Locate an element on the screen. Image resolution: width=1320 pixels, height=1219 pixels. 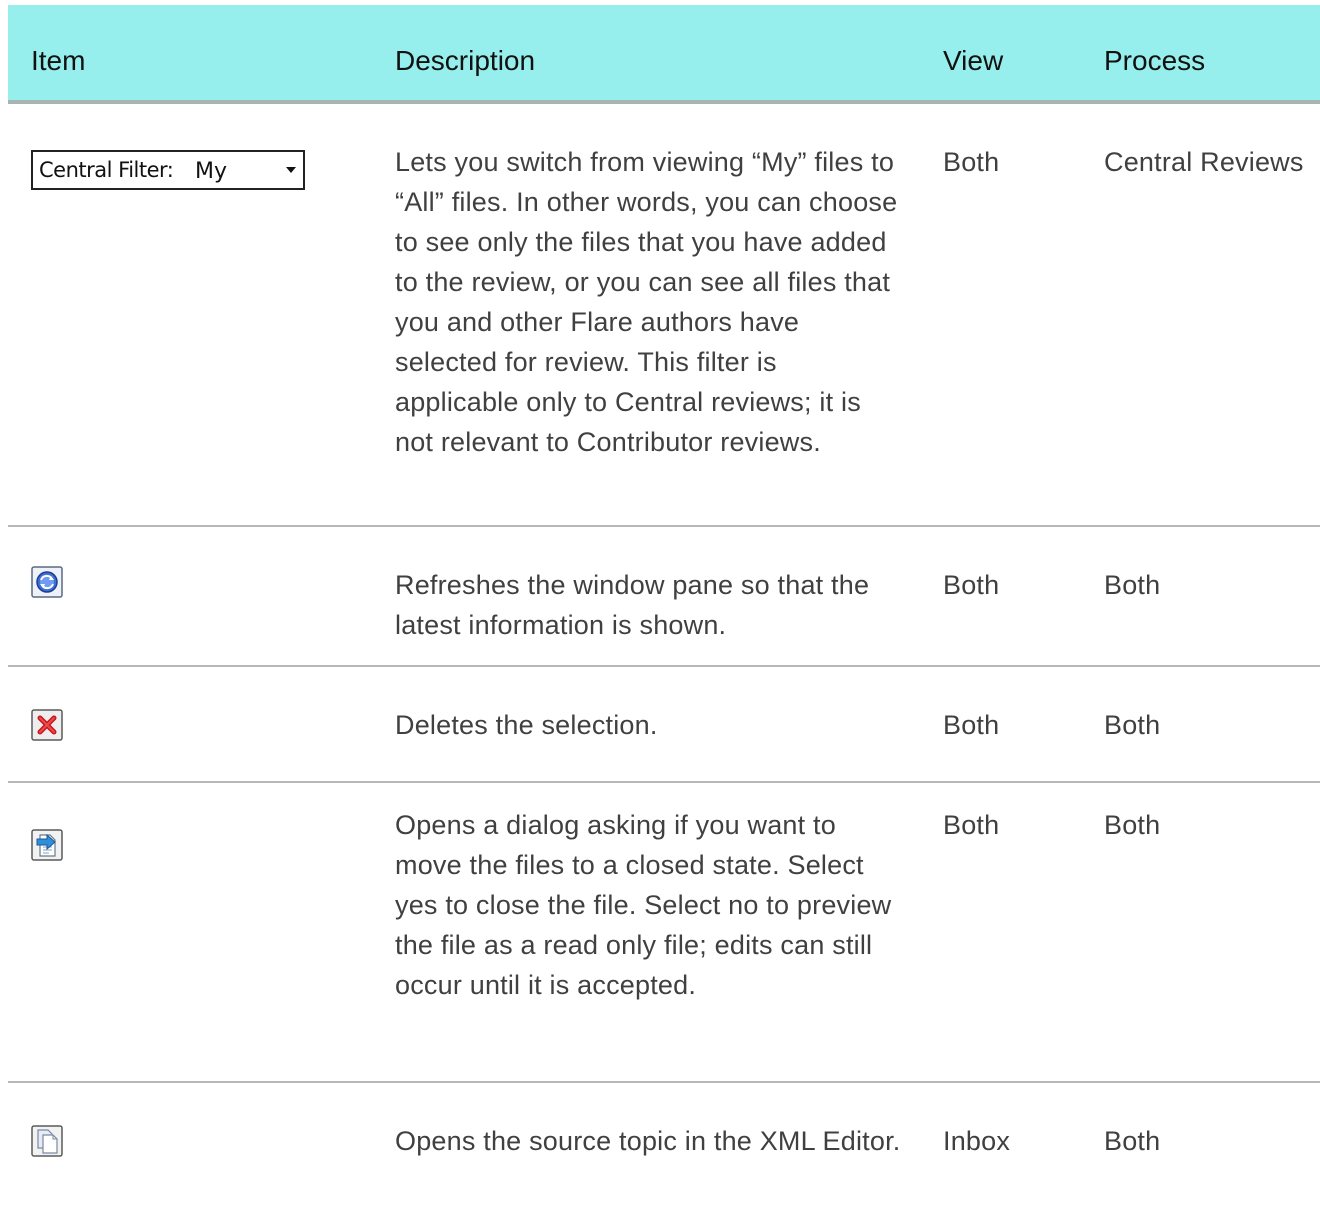
refresh-icon is located at coordinates (47, 582).